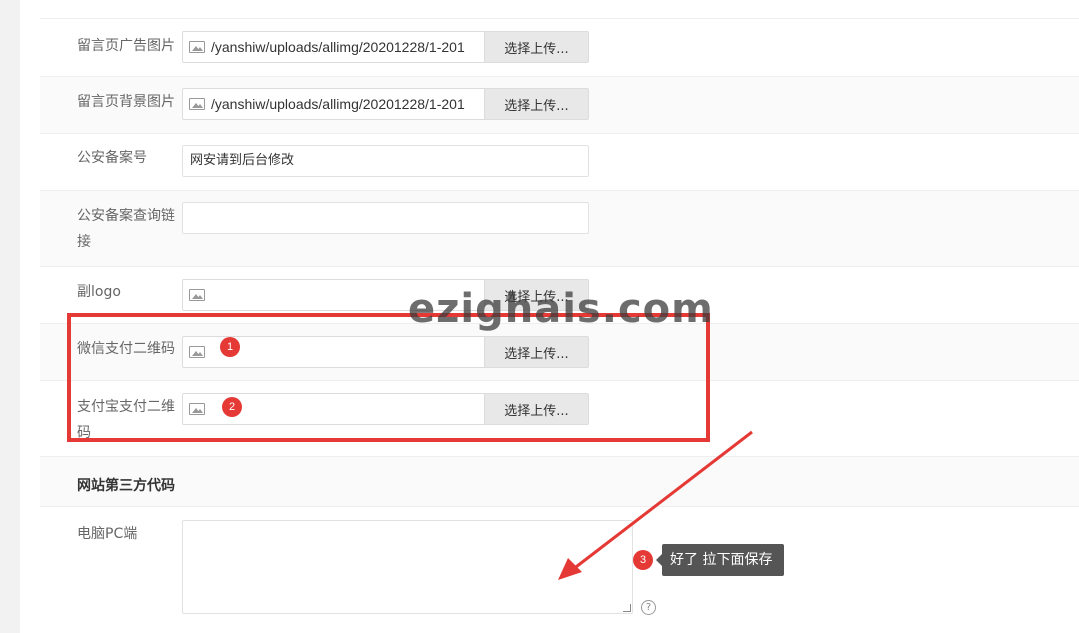 The height and width of the screenshot is (633, 1079). I want to click on bg-image-path: /yanshiw/uploads/allimg/20201228/1-201, so click(344, 104).